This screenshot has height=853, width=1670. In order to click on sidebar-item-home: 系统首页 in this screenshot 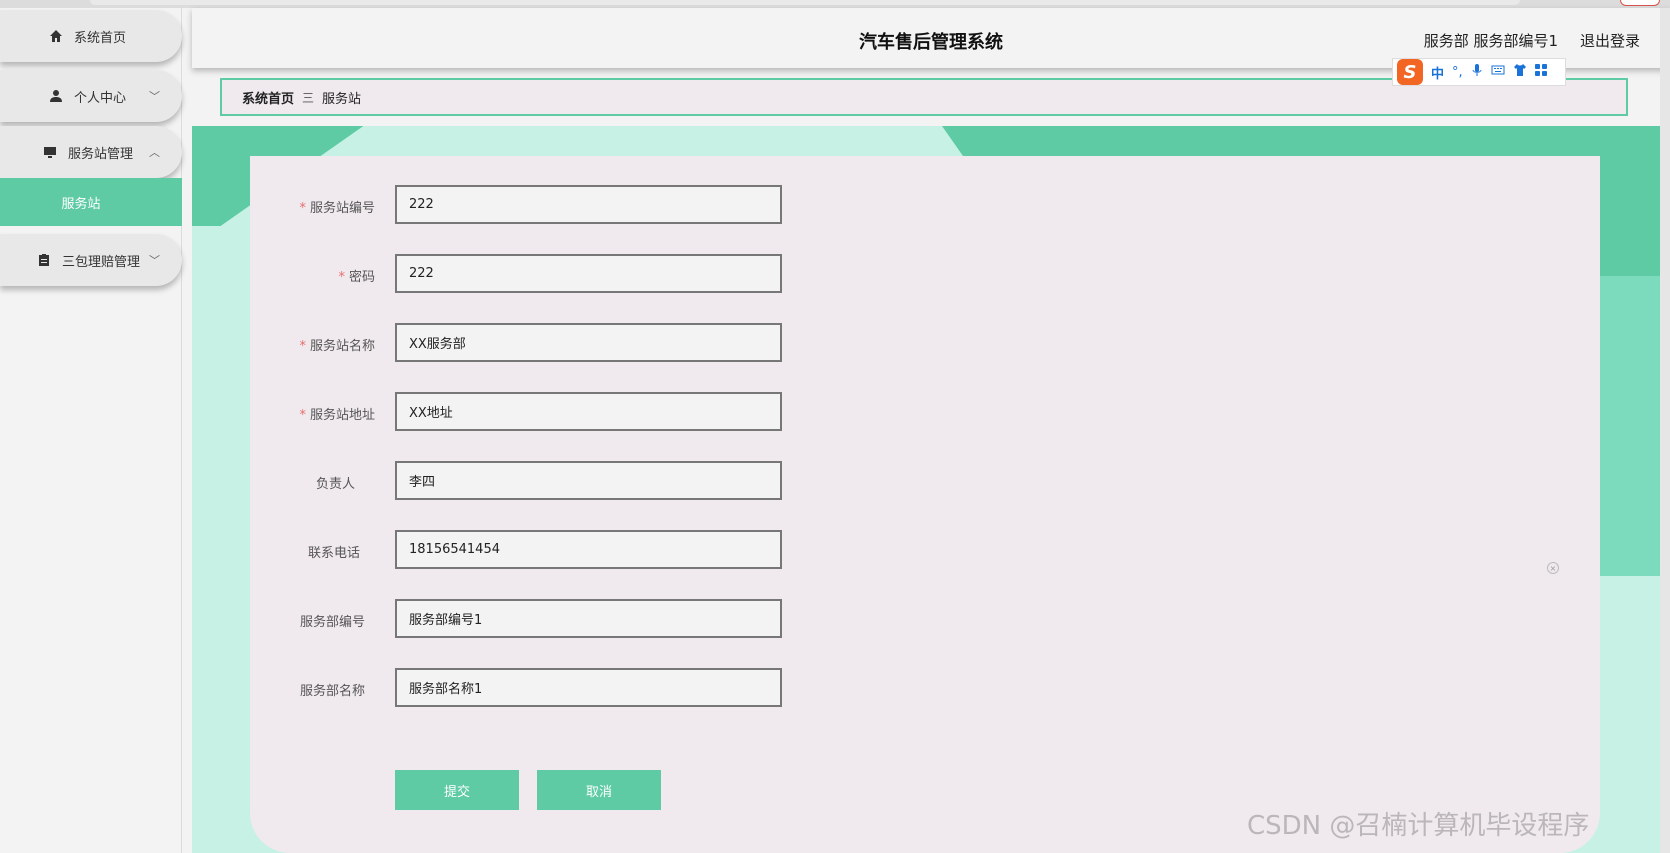, I will do `click(91, 36)`.